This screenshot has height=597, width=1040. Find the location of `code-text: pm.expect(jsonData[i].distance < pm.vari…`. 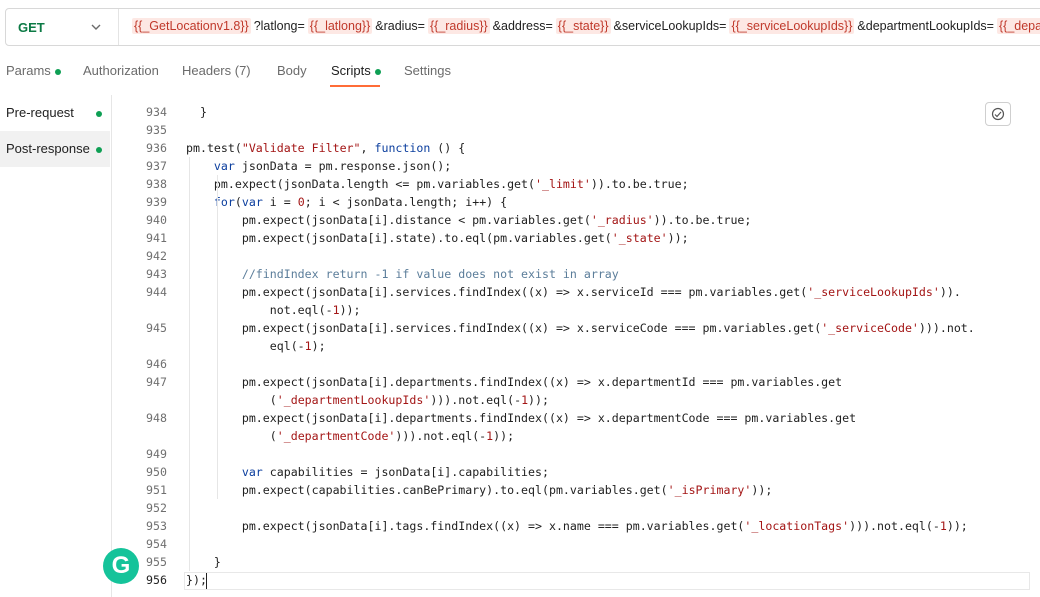

code-text: pm.expect(jsonData[i].distance < pm.vari… is located at coordinates (469, 220).